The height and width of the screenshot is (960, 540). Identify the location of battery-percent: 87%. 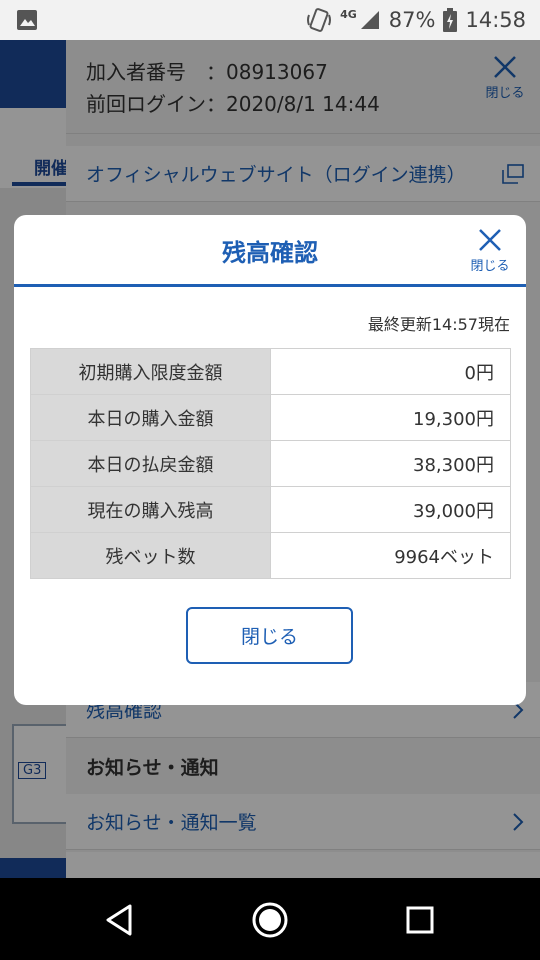
(412, 20).